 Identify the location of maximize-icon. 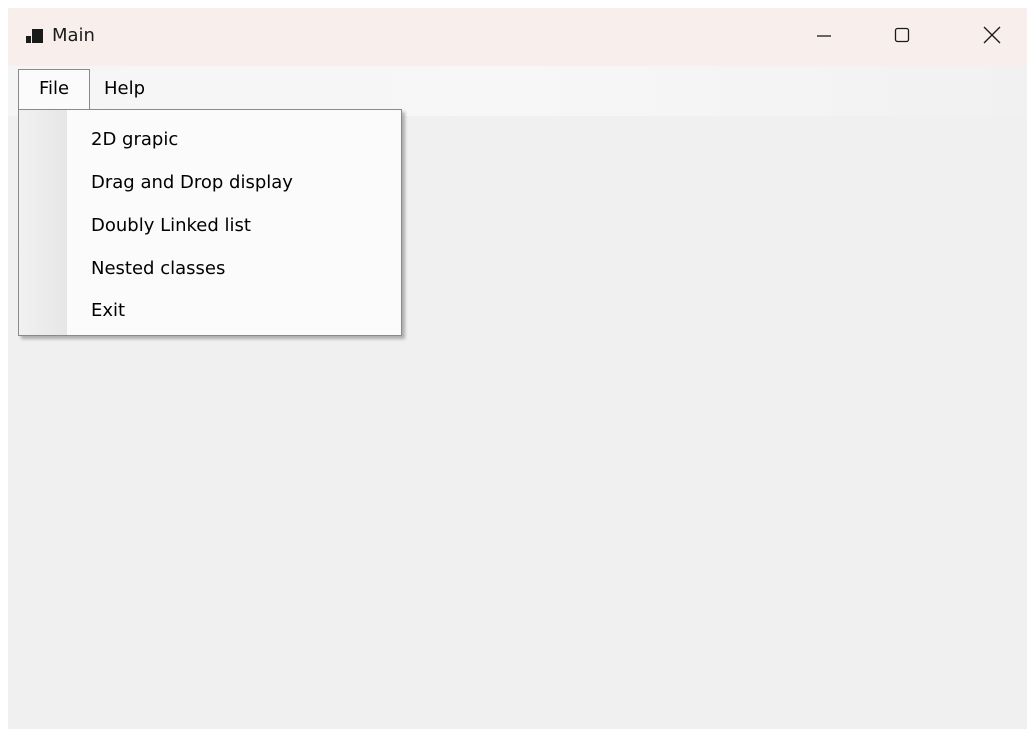
(902, 37).